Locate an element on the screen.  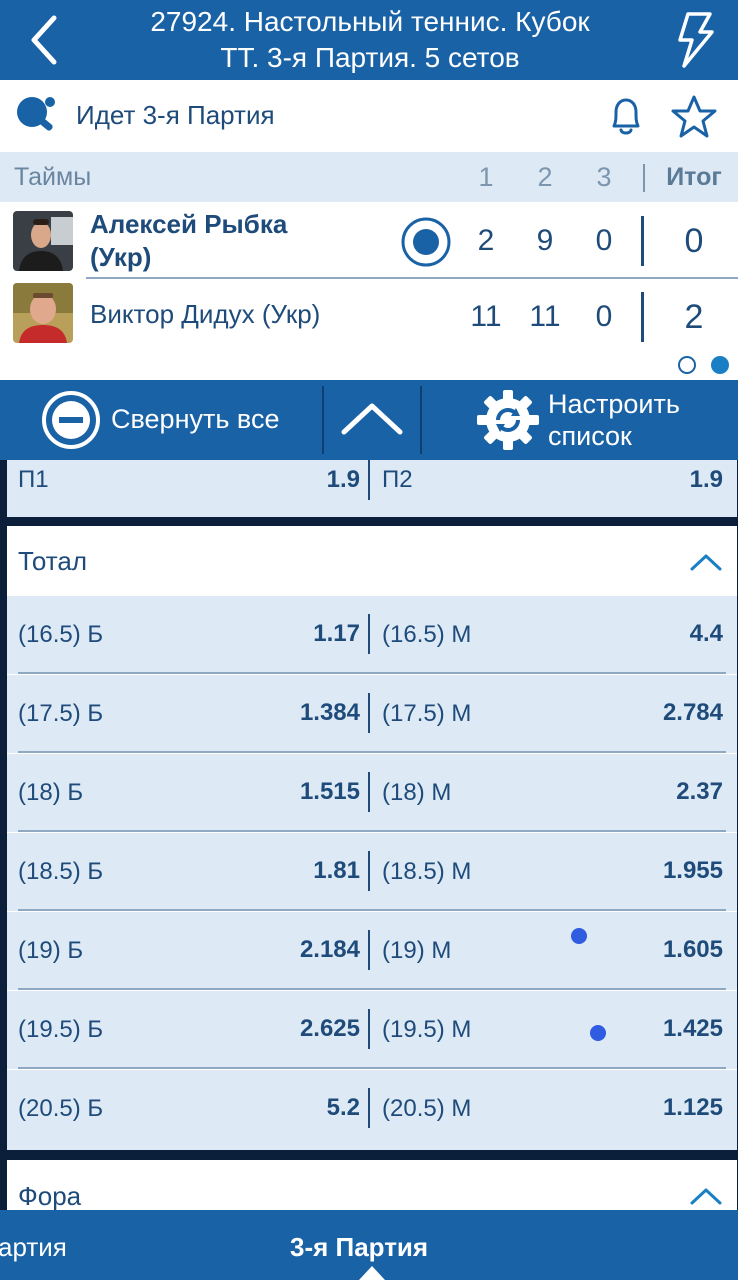
odds-row: (18.5) Б 1.81 (18.5) М 1.955 is located at coordinates (372, 872).